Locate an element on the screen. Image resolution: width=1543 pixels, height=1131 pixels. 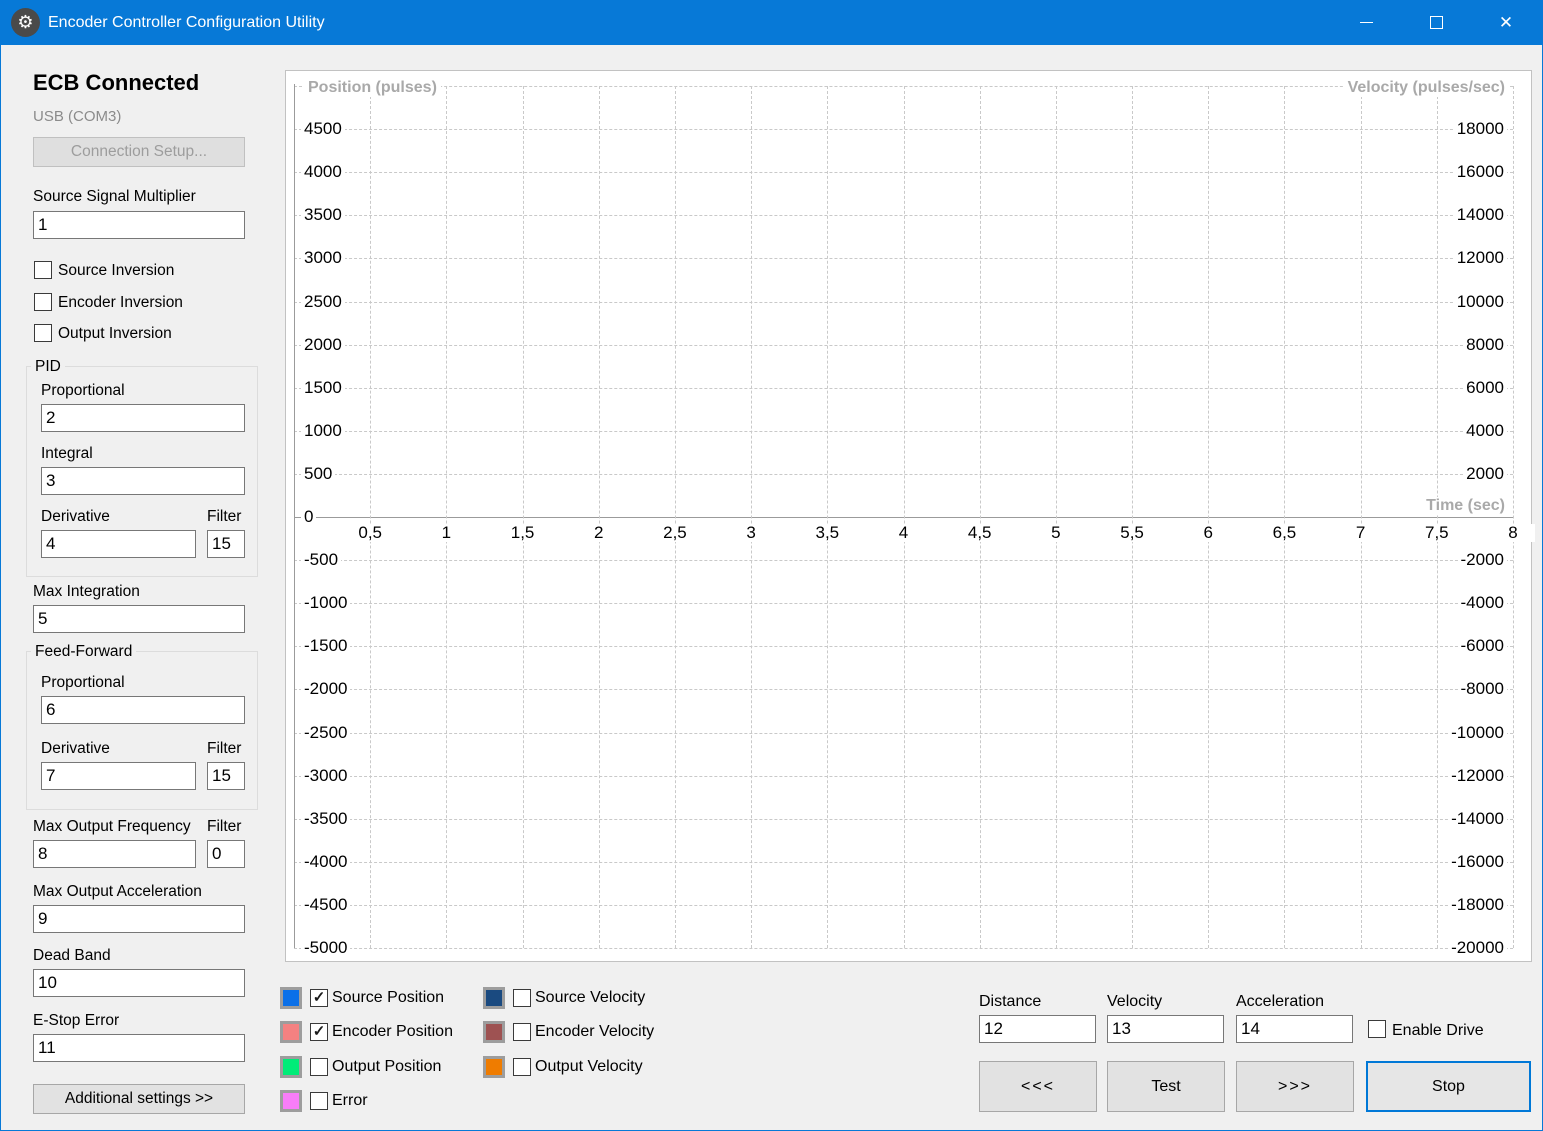
port-label: USB (COM3) is located at coordinates (77, 116).